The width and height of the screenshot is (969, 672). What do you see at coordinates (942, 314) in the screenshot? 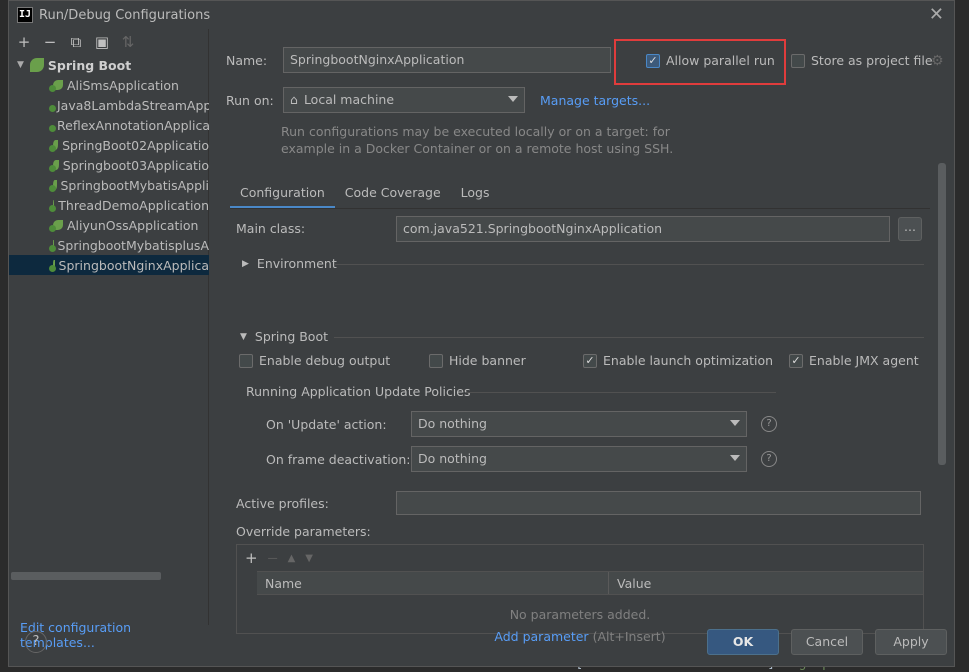
I see `vertical-scrollbar` at bounding box center [942, 314].